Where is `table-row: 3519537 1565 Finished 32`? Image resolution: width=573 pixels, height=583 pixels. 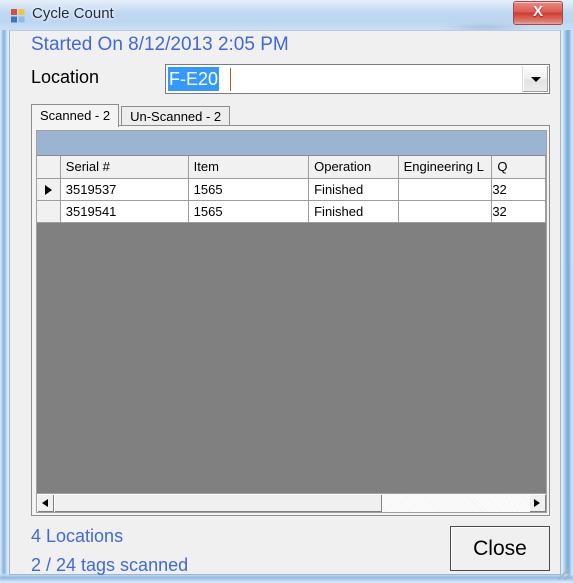 table-row: 3519537 1565 Finished 32 is located at coordinates (291, 189).